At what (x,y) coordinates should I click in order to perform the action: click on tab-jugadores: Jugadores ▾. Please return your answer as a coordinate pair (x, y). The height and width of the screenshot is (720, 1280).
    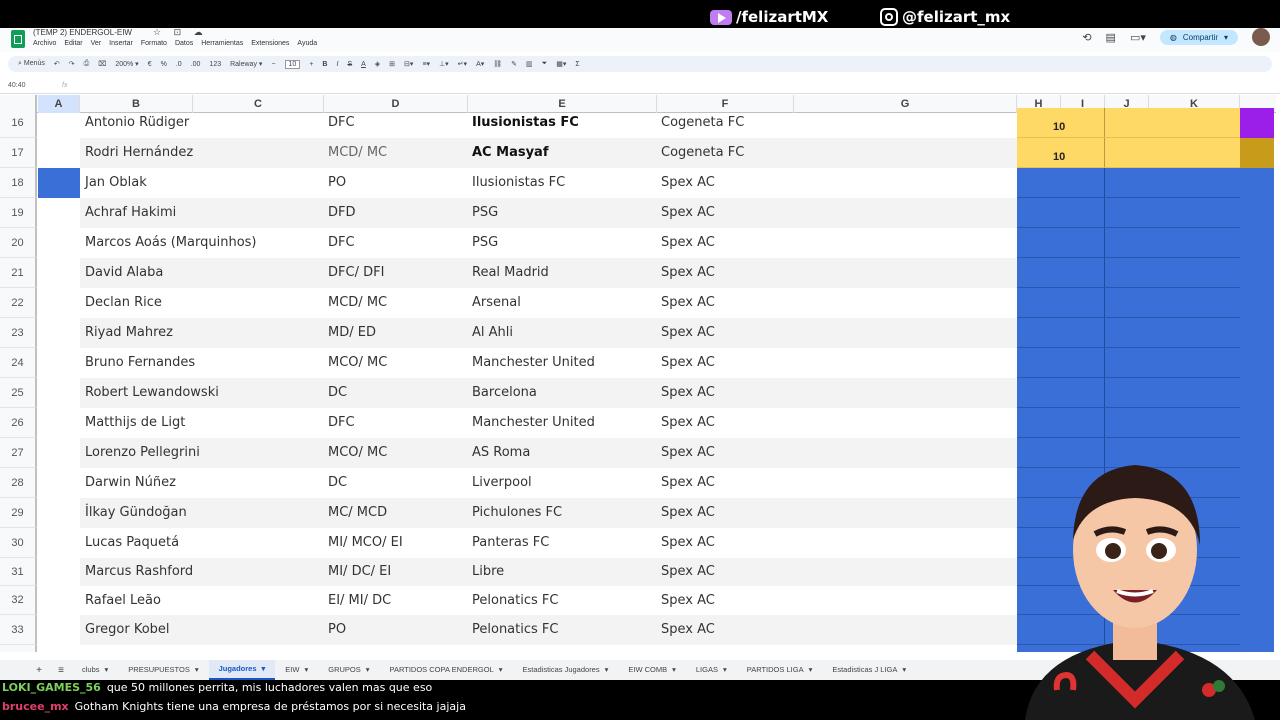
    Looking at the image, I should click on (242, 670).